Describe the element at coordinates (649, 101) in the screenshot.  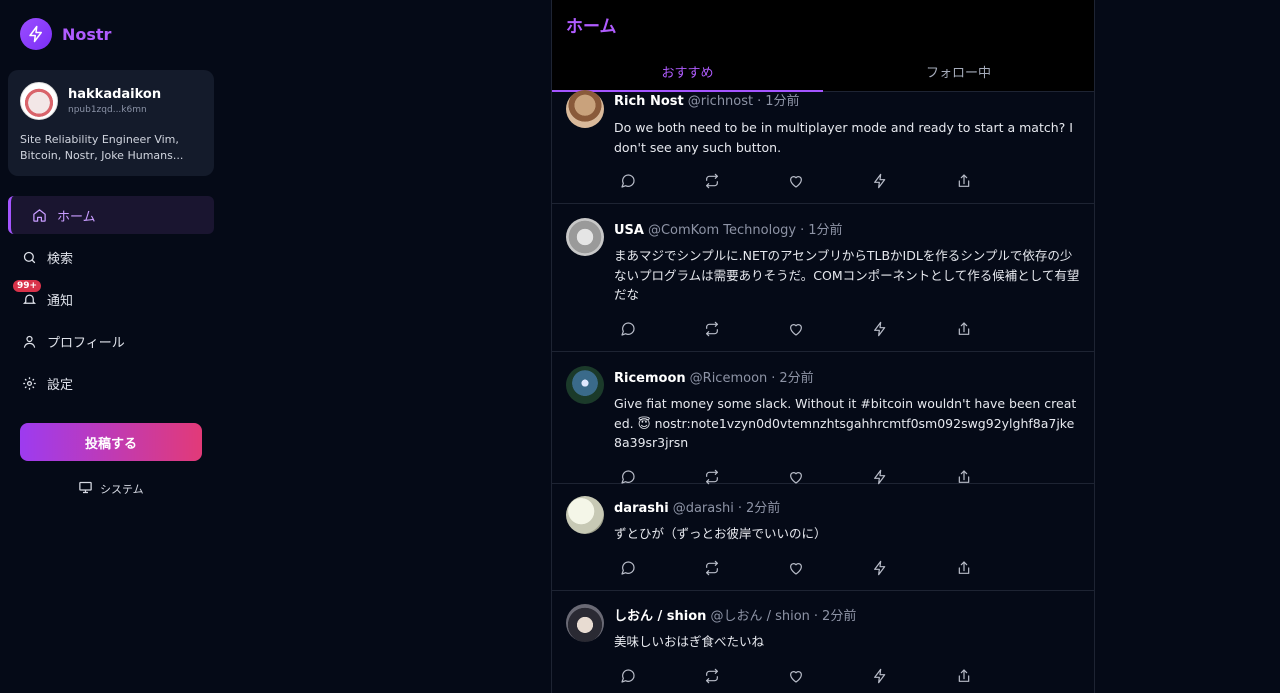
I see `post-author: Rich Nost` at that location.